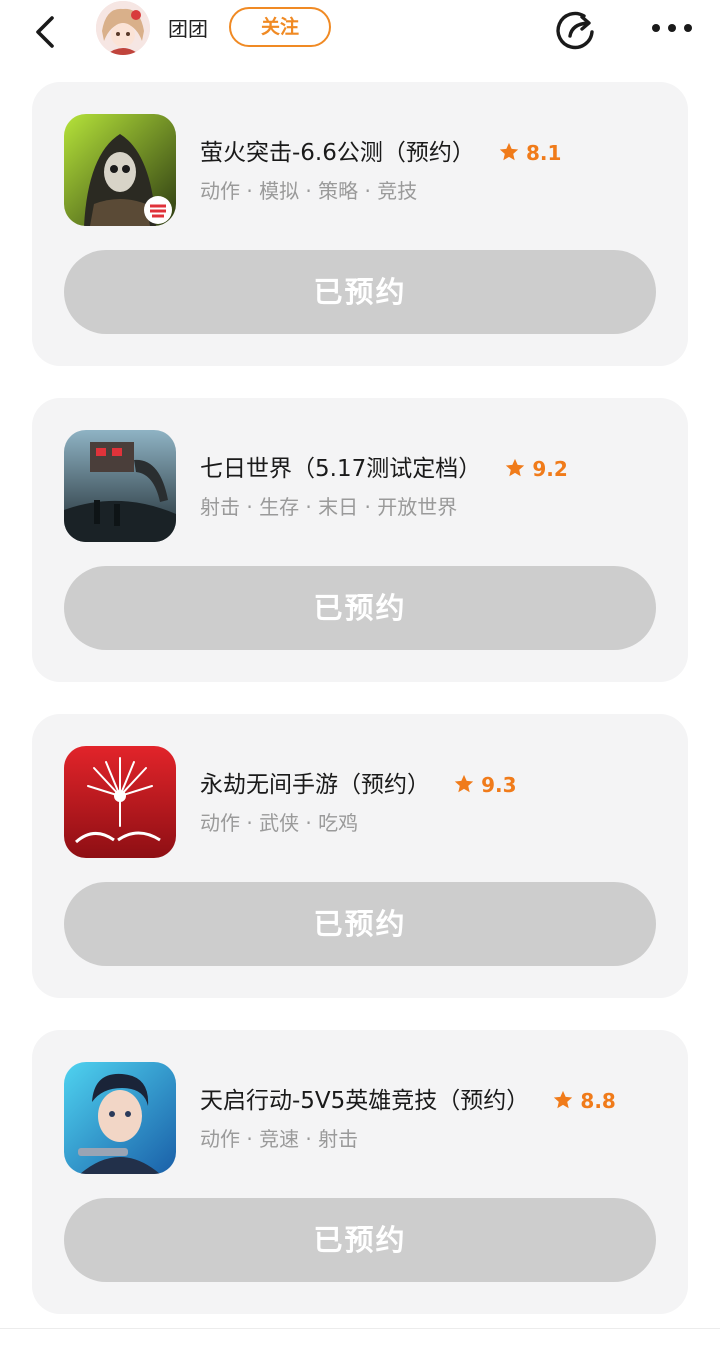 The height and width of the screenshot is (1346, 720). I want to click on game-title-row: 萤火突击-6.6公测（预约） 8.1, so click(380, 153).